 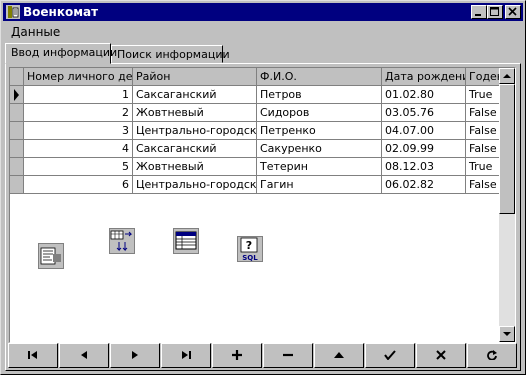 I want to click on column-header: Район, so click(x=195, y=77).